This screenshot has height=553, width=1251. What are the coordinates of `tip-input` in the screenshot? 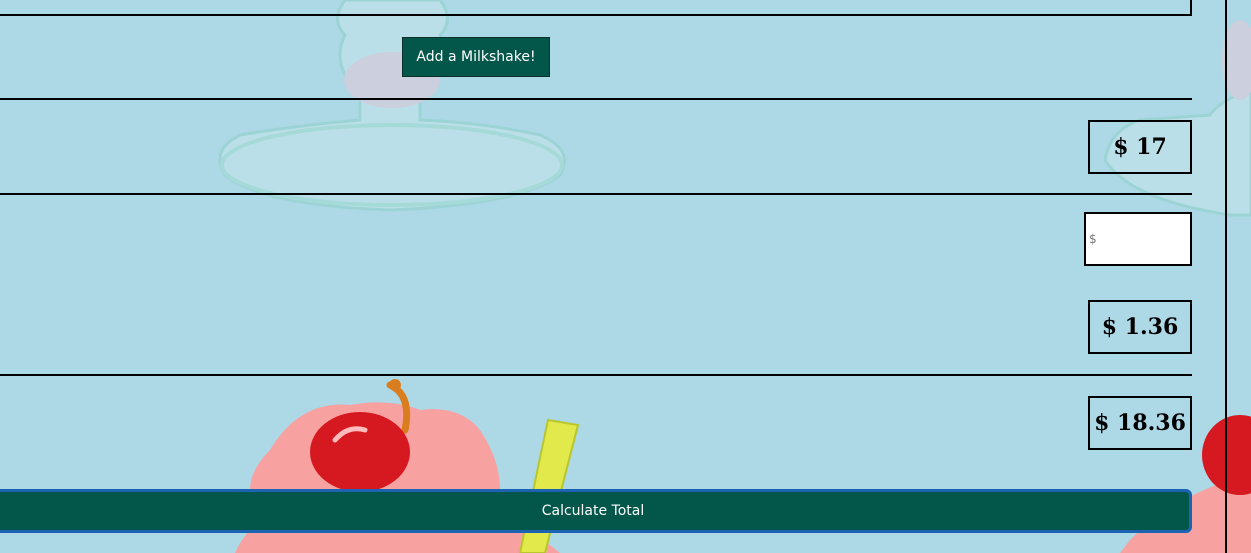 It's located at (1138, 239).